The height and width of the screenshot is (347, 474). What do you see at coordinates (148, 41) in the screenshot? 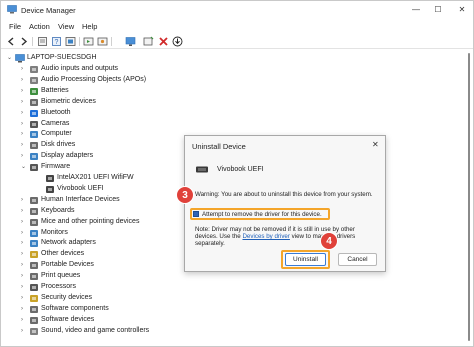
I see `add-device-icon` at bounding box center [148, 41].